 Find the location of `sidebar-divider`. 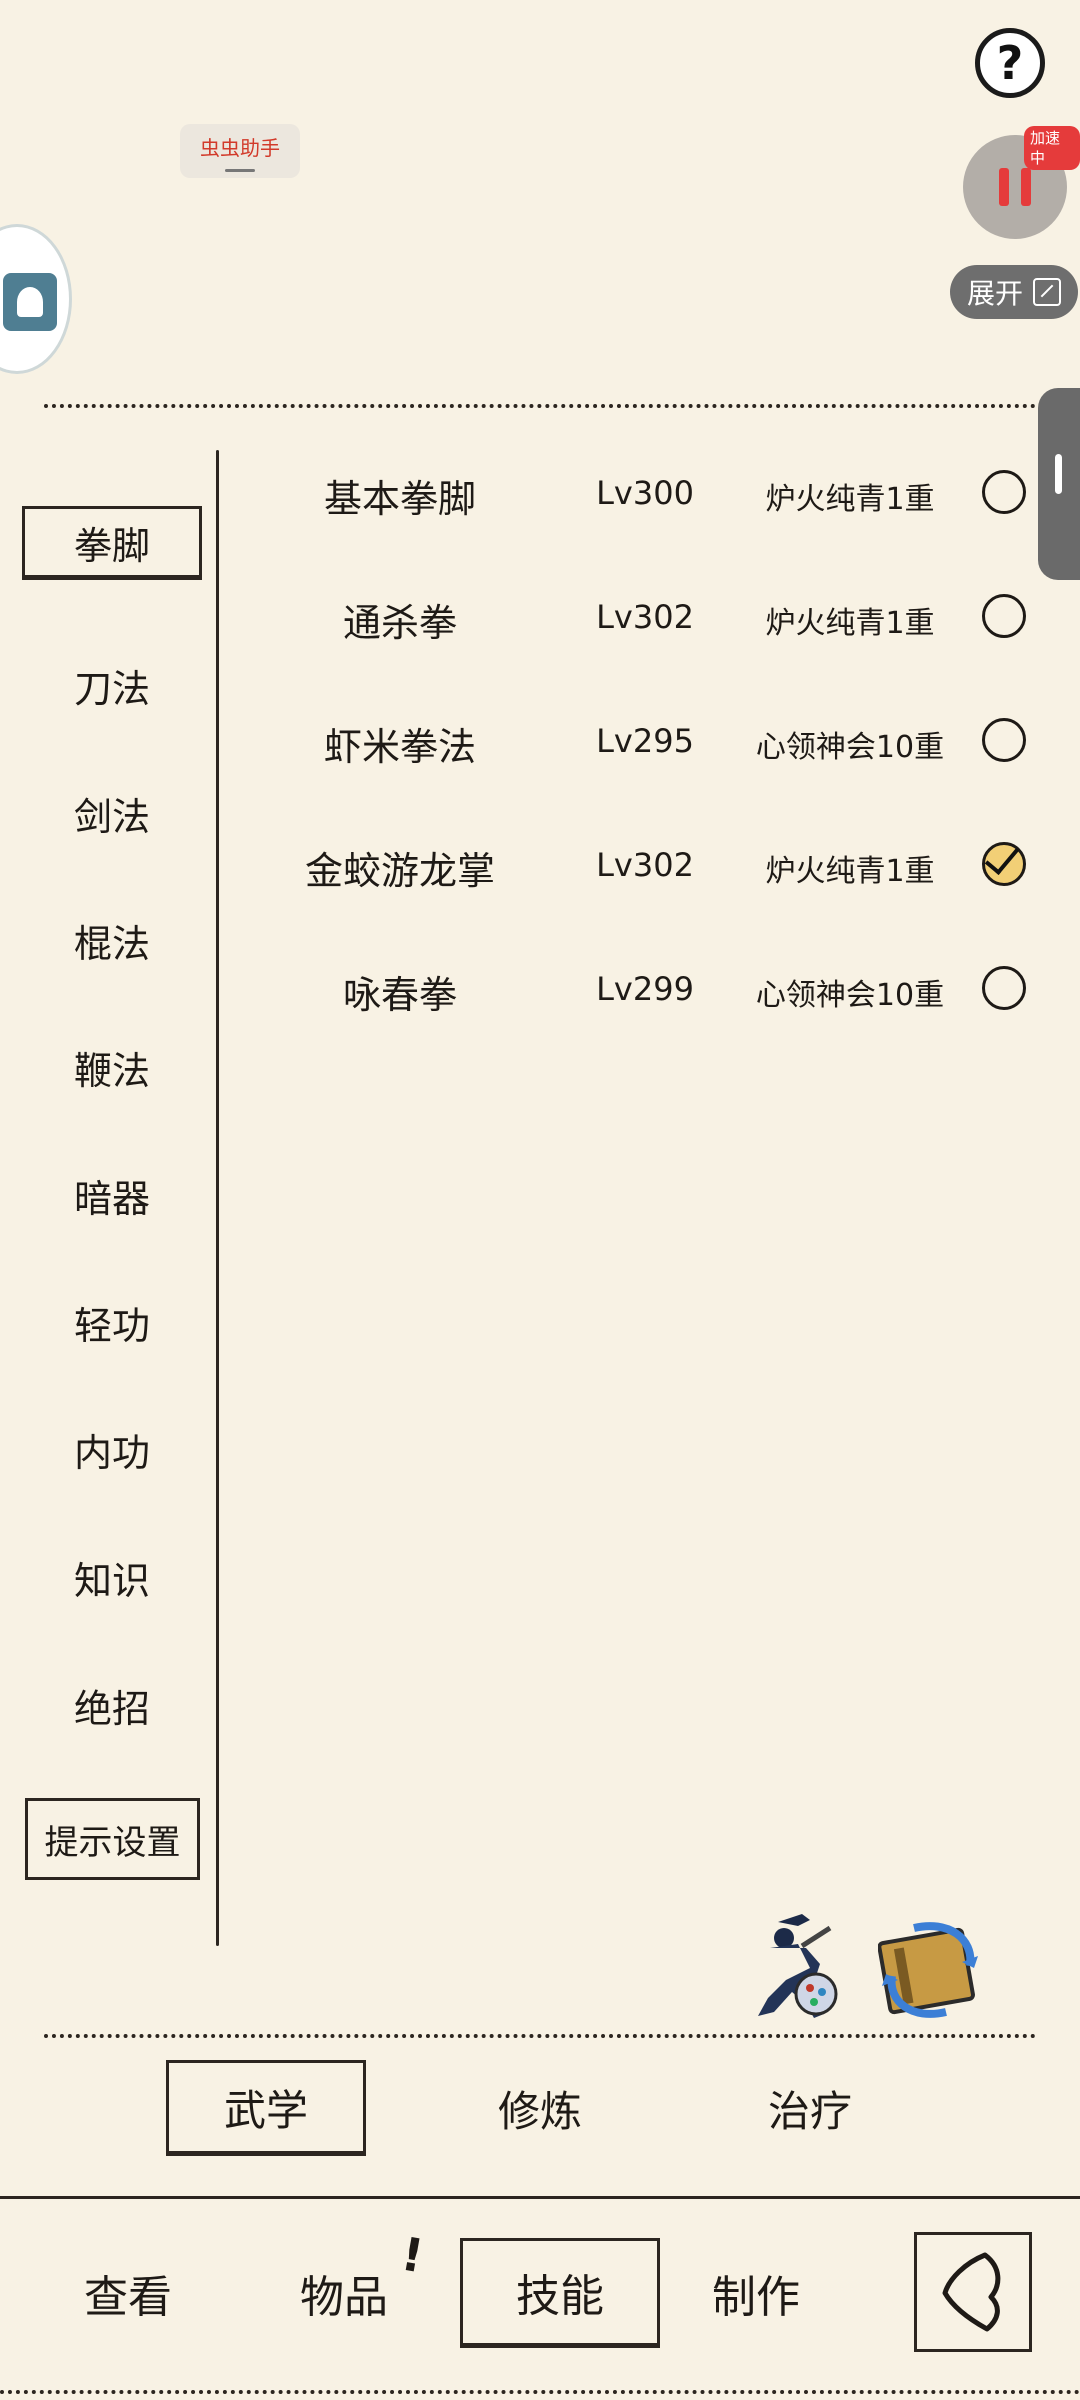

sidebar-divider is located at coordinates (217, 1198).